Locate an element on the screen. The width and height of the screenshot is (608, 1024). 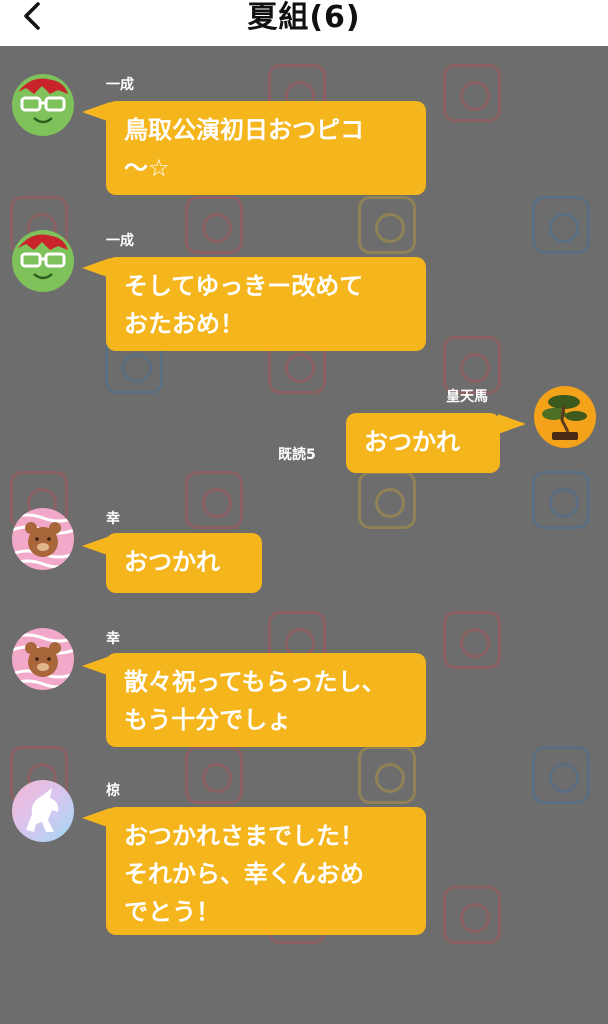
sender-name: 皇天馬 is located at coordinates (467, 397).